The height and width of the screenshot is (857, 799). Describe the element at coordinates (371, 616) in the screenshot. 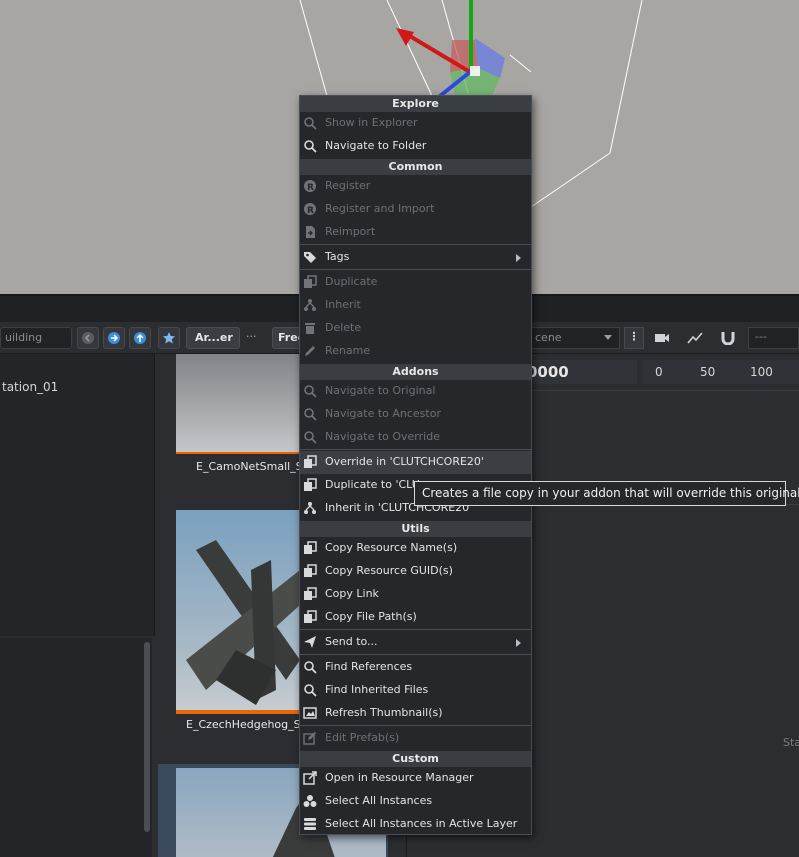

I see `menu-item-label: Copy File Path(s)` at that location.